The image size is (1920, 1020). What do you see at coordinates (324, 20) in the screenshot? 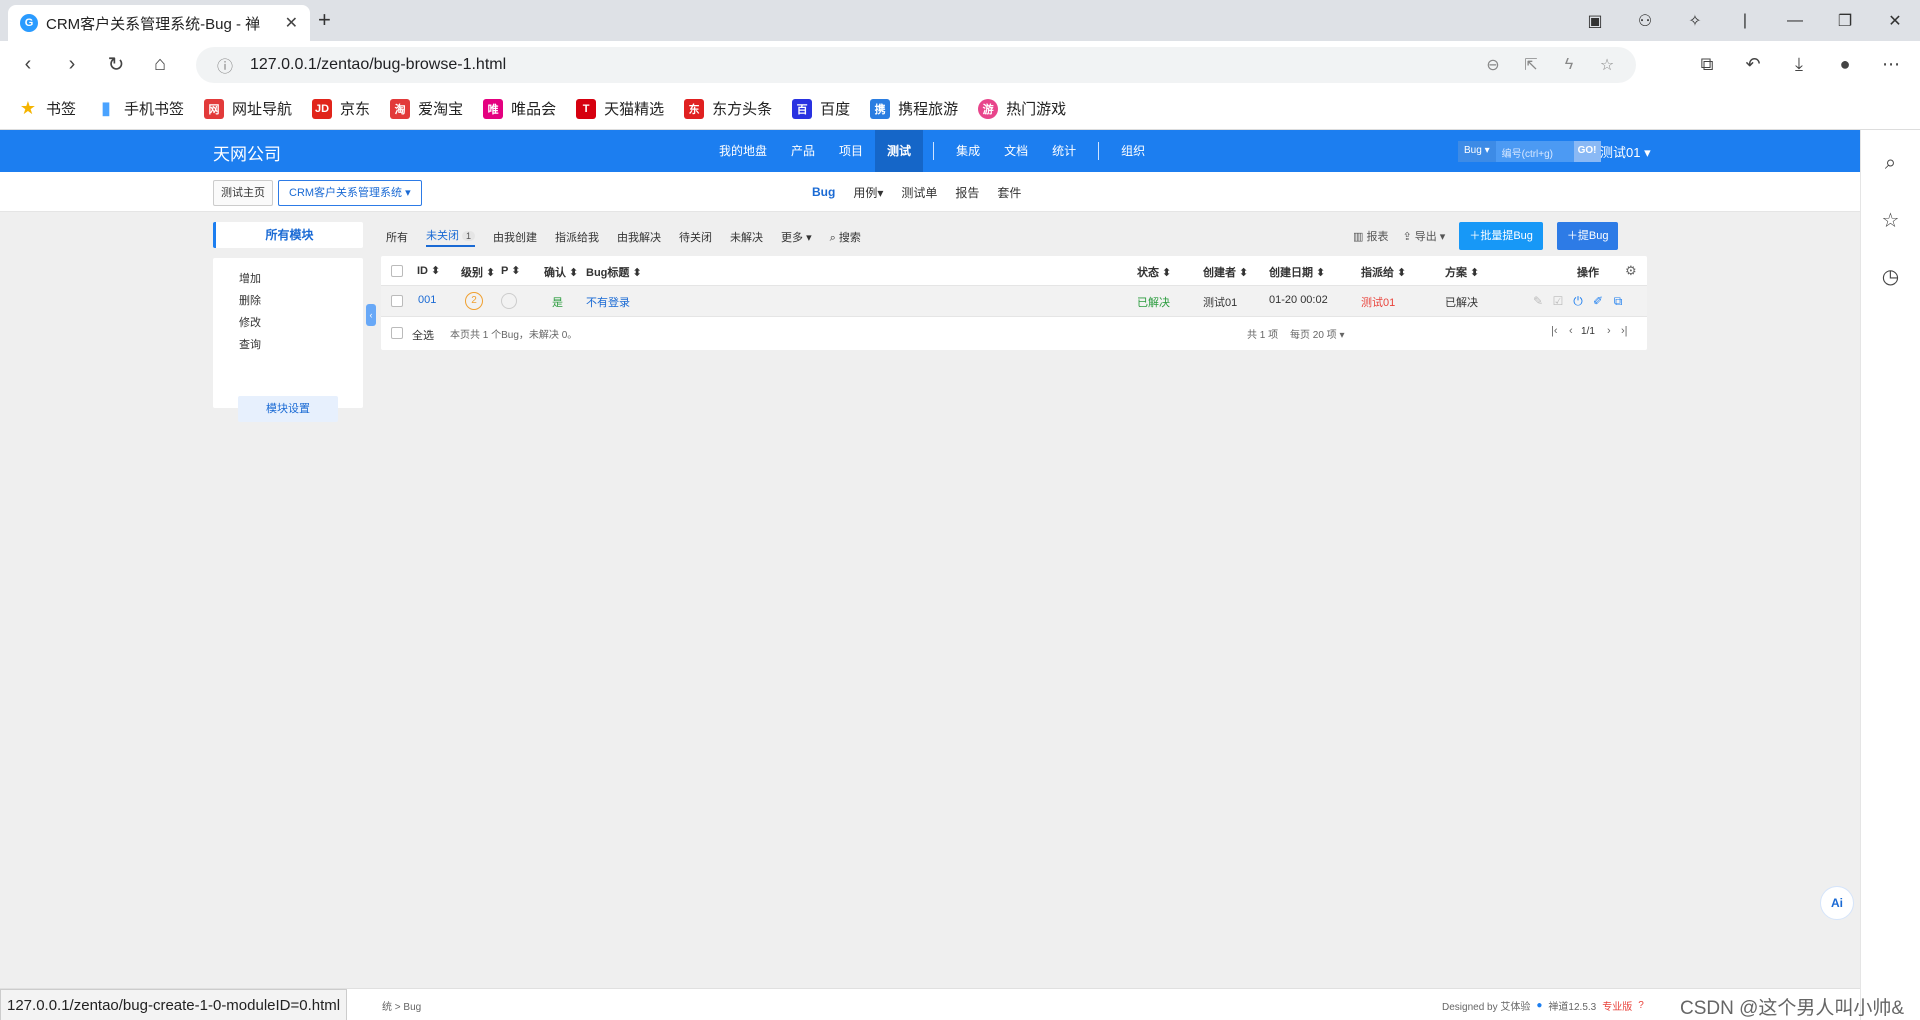
I see `new-tab-icon: +` at bounding box center [324, 20].